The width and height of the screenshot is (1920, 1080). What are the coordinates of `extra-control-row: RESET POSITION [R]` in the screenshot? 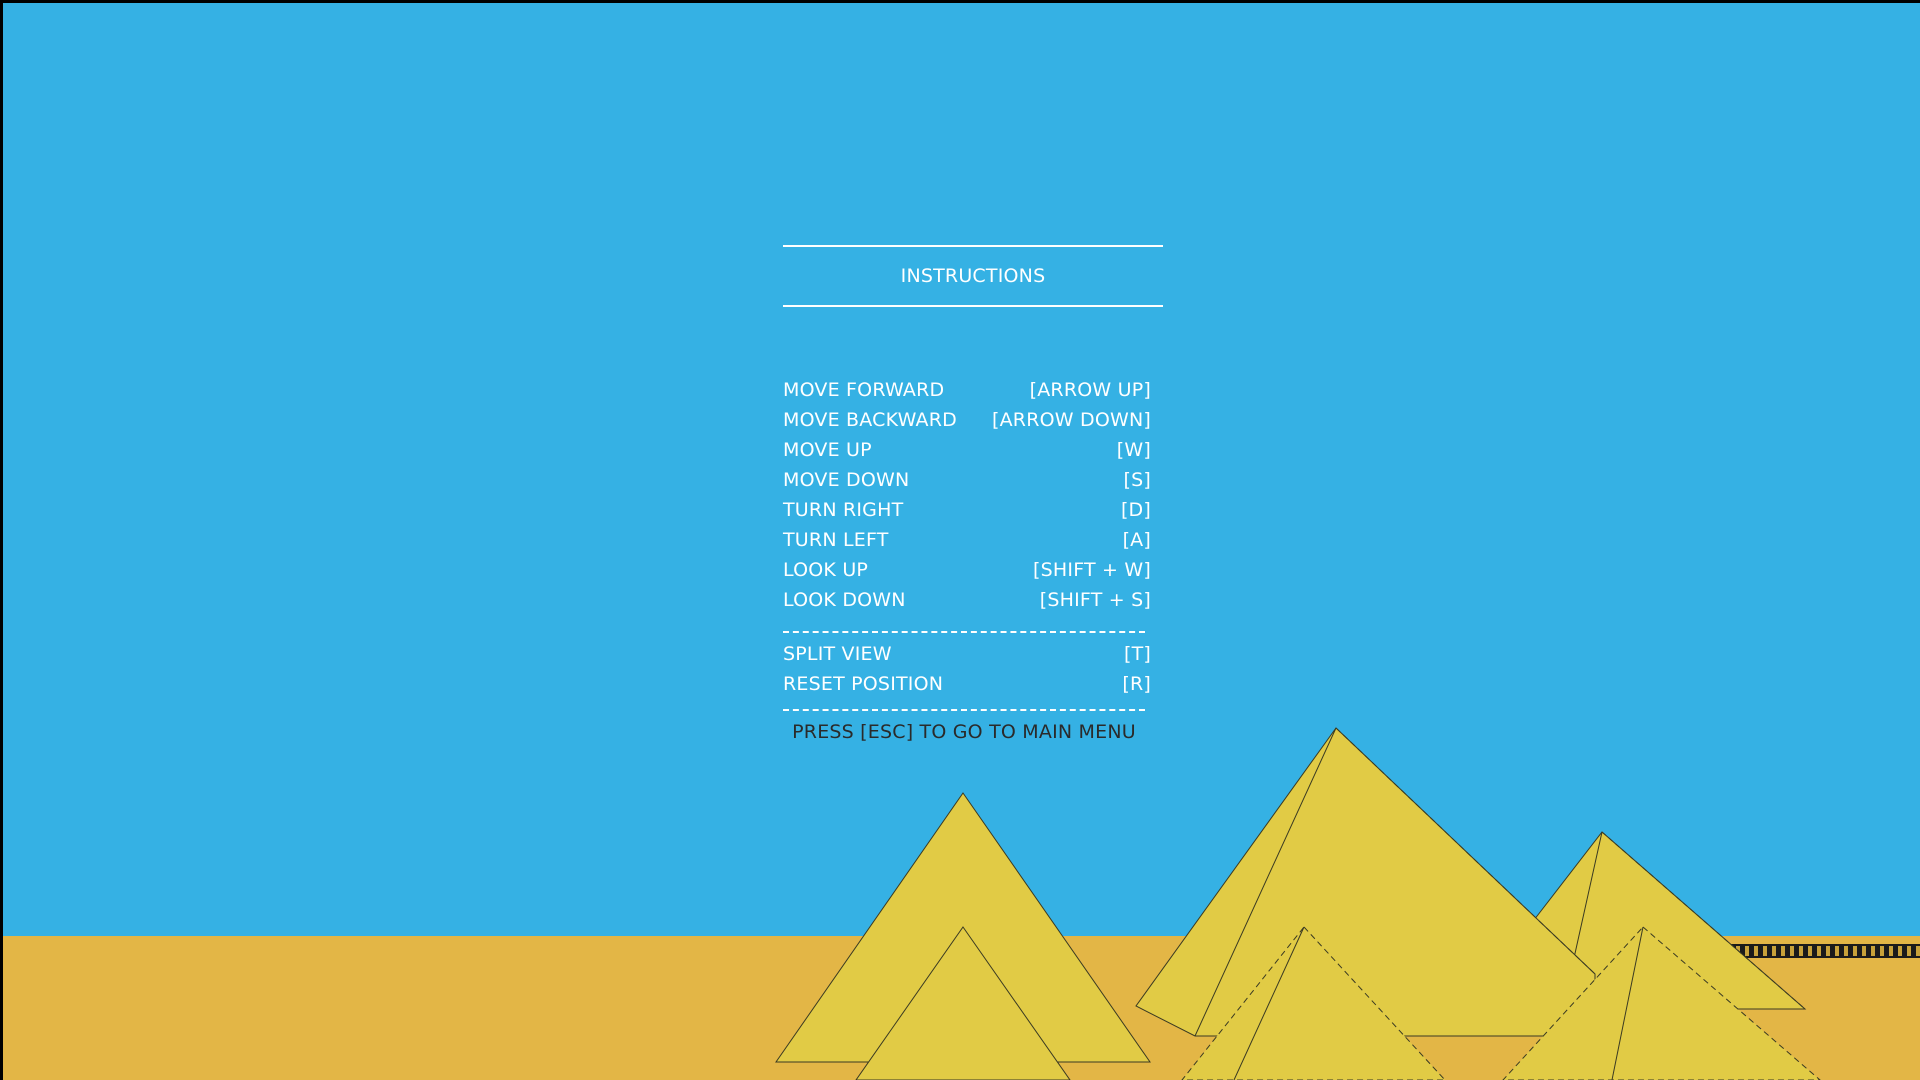 It's located at (967, 684).